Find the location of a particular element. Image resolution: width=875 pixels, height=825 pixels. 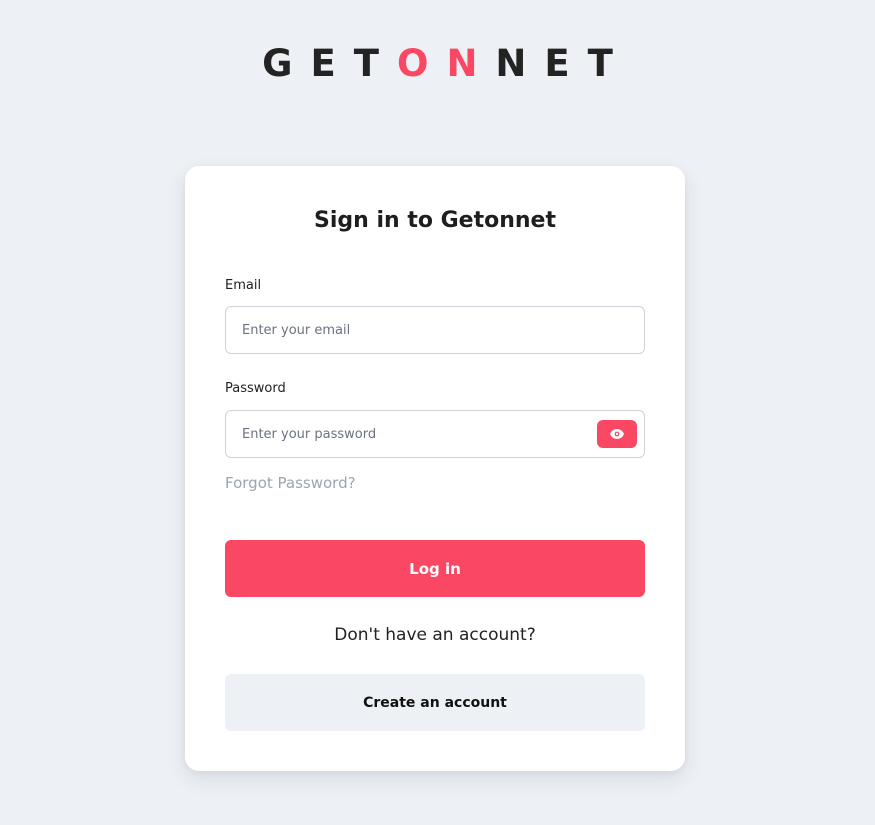

toggle-password-visibility-button is located at coordinates (617, 434).